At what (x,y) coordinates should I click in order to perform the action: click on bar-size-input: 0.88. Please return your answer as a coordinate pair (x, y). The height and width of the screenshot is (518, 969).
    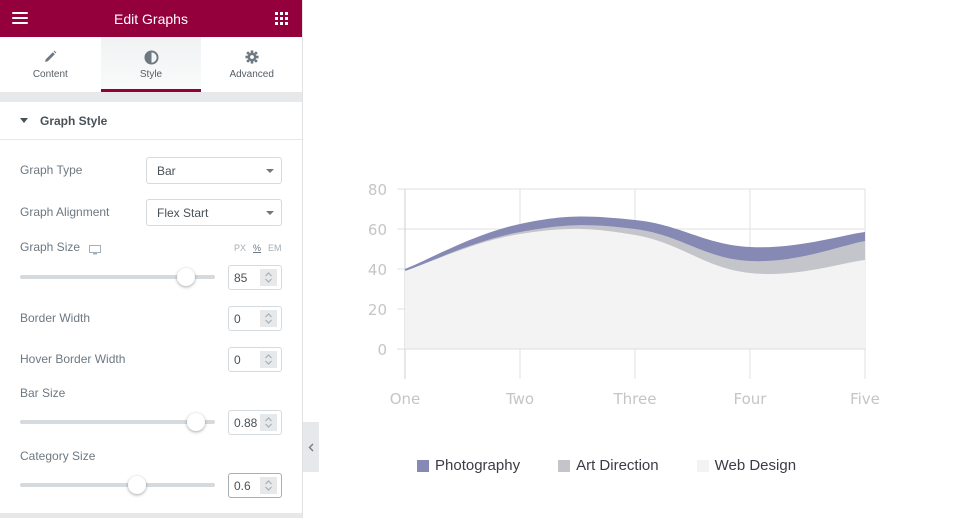
    Looking at the image, I should click on (255, 422).